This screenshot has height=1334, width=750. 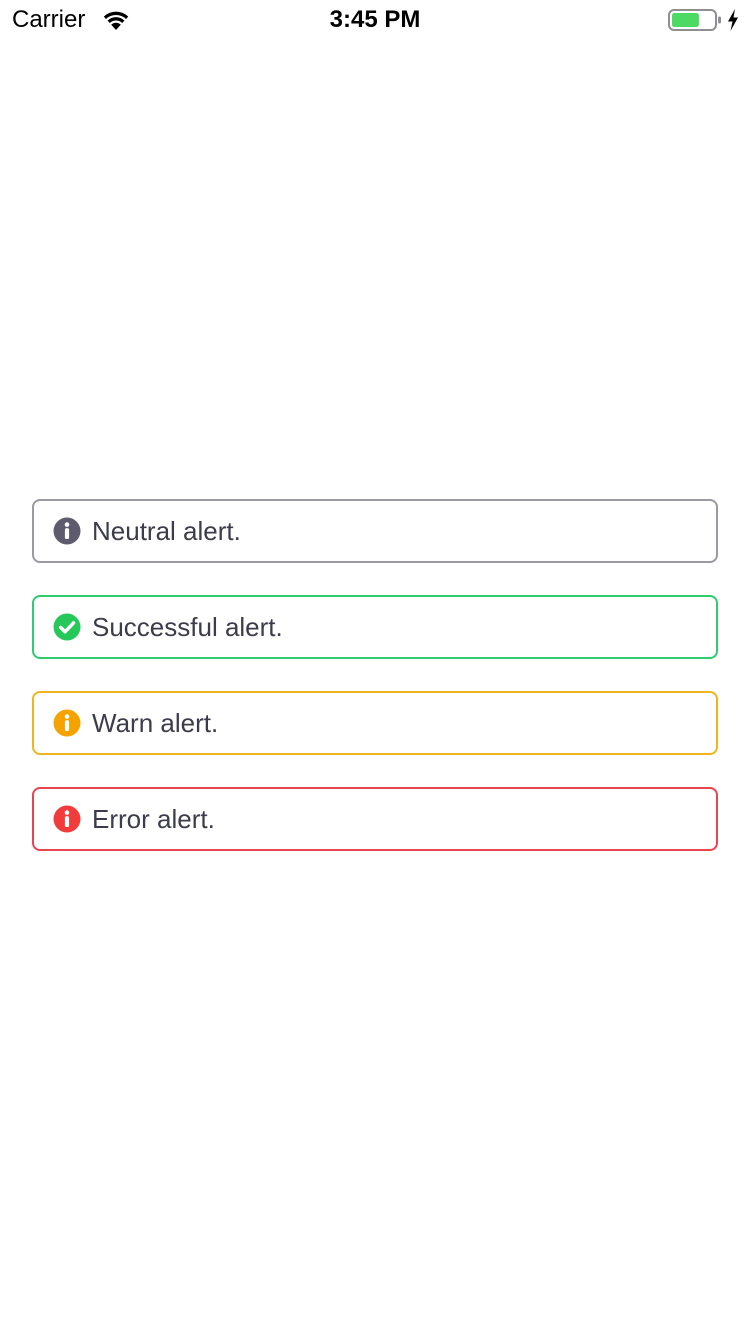 I want to click on status-bar: Carrier 3:45 PM, so click(x=375, y=20).